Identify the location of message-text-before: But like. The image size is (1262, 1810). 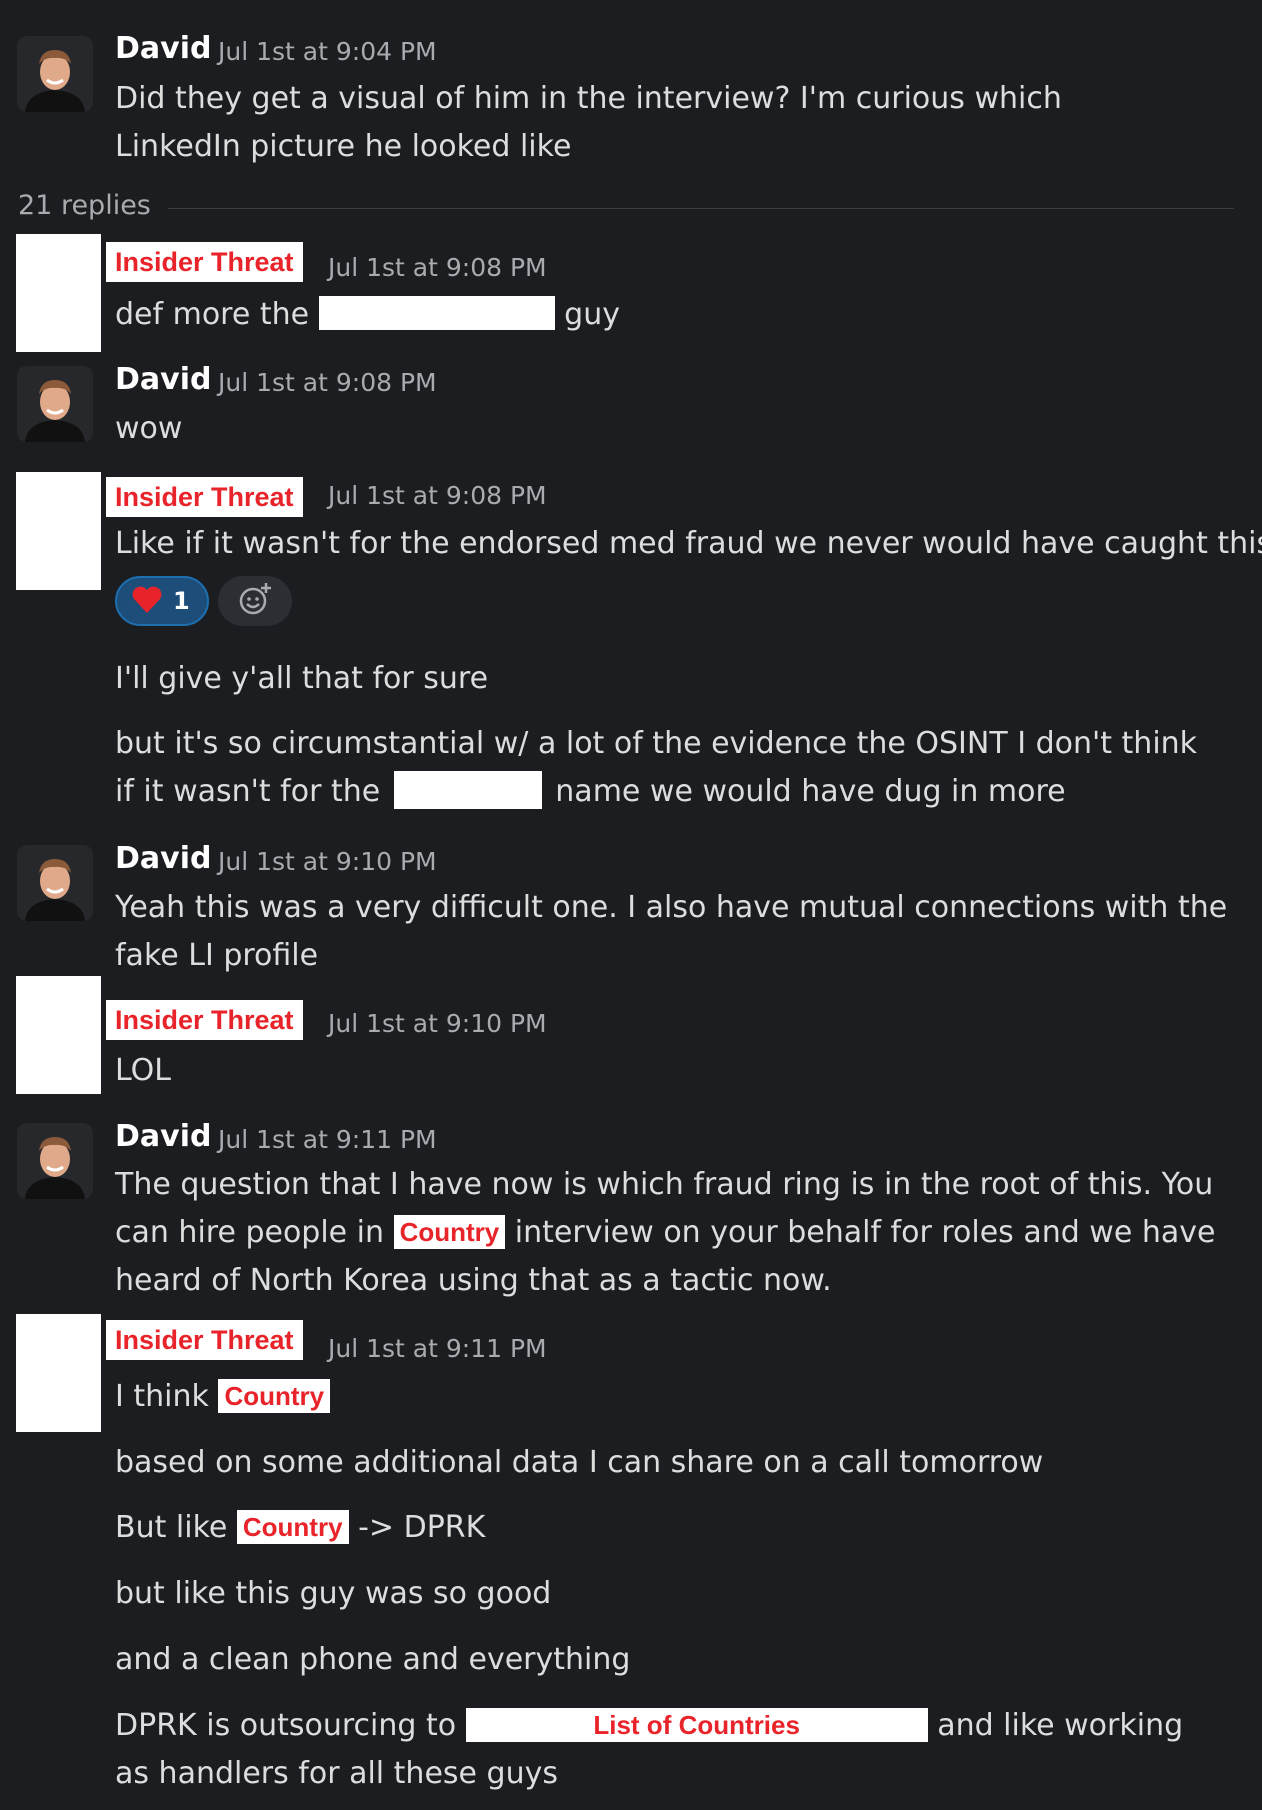
(171, 1527).